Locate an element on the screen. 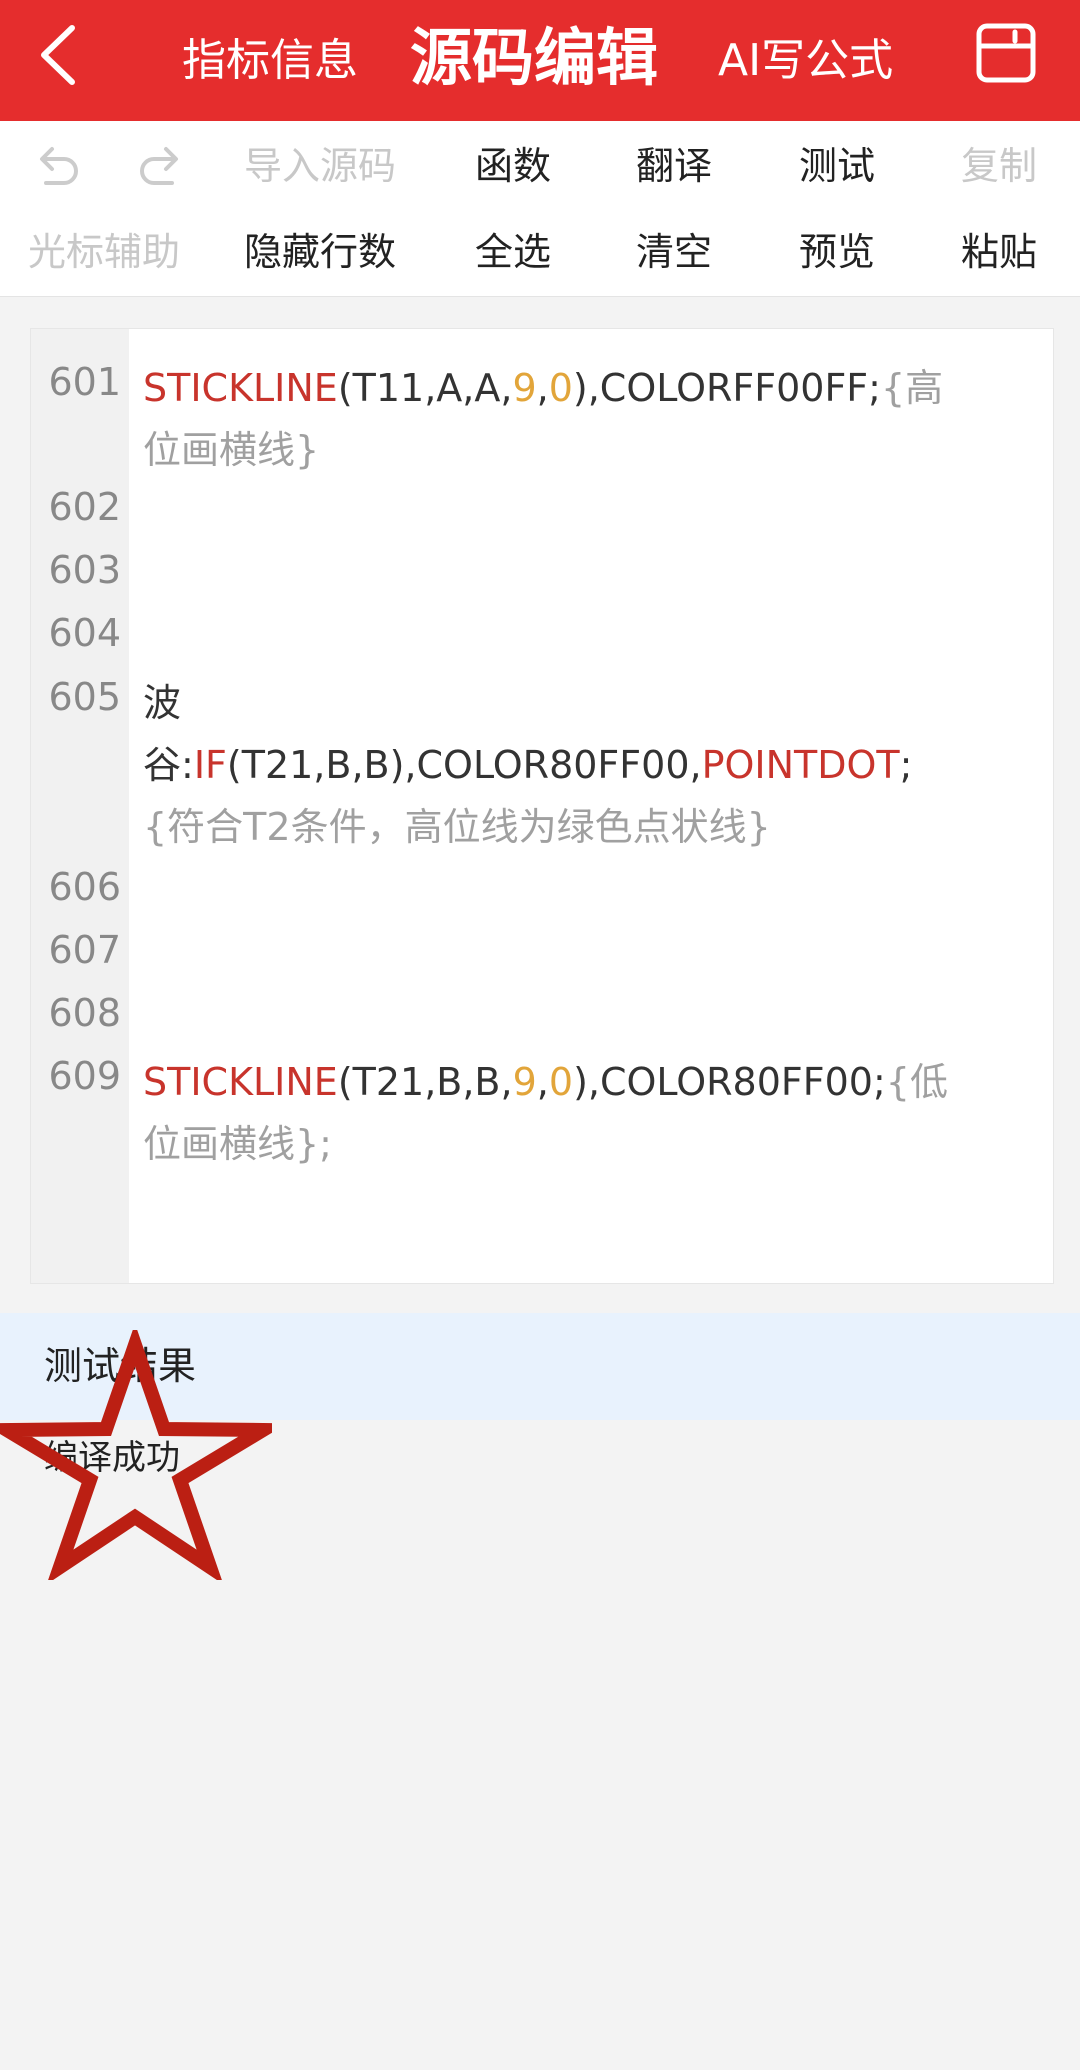 The width and height of the screenshot is (1080, 2070). redo-icon is located at coordinates (159, 166).